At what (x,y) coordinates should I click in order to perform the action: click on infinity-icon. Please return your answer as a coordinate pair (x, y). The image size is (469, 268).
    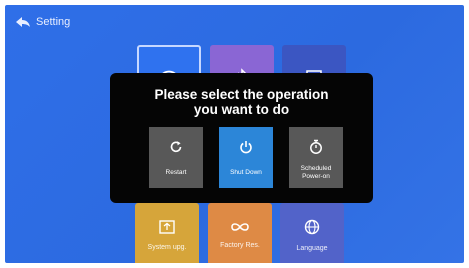
    Looking at the image, I should click on (240, 226).